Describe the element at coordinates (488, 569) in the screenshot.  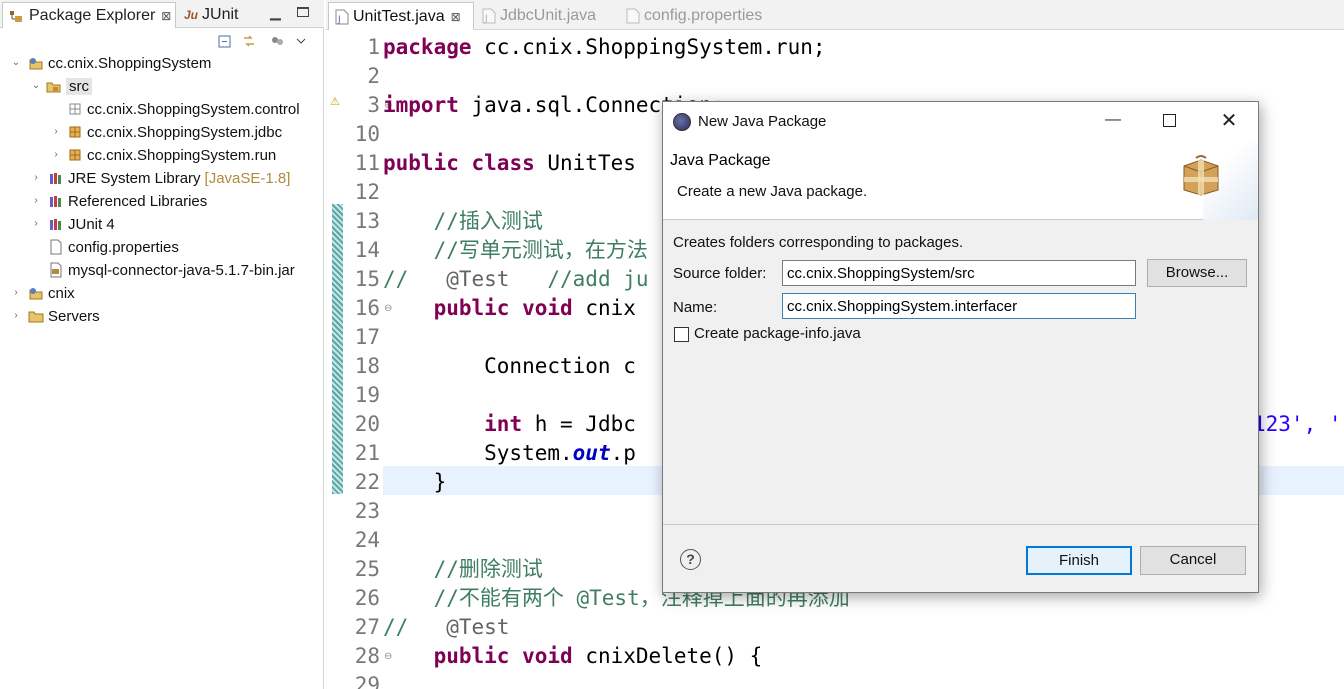
I see `code-token: //删除测试` at that location.